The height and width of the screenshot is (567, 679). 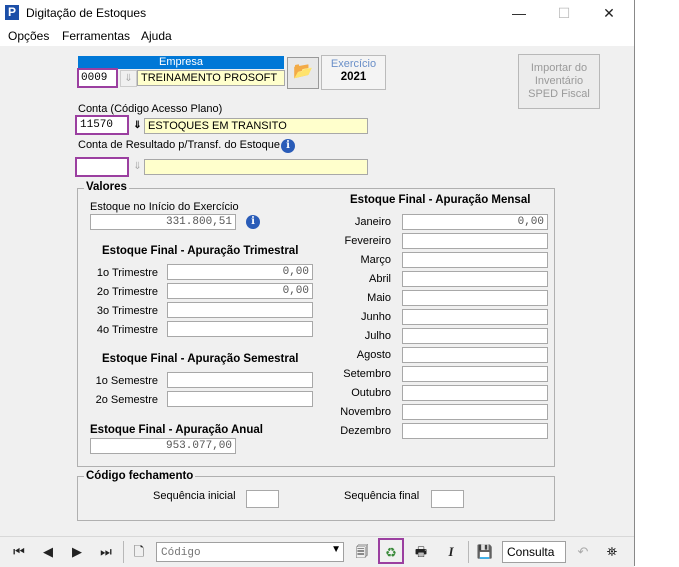 I want to click on month-label: Novembro, so click(x=365, y=412).